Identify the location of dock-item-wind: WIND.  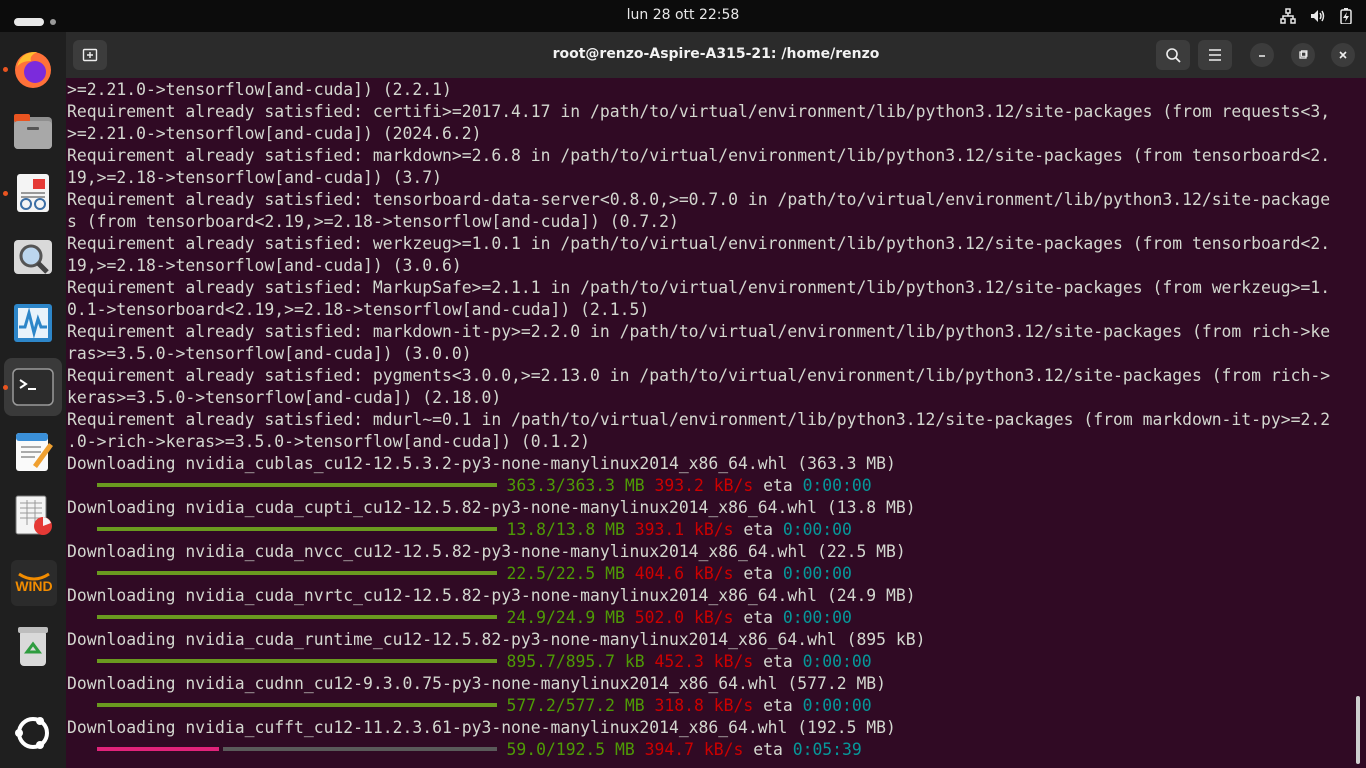
(33, 582).